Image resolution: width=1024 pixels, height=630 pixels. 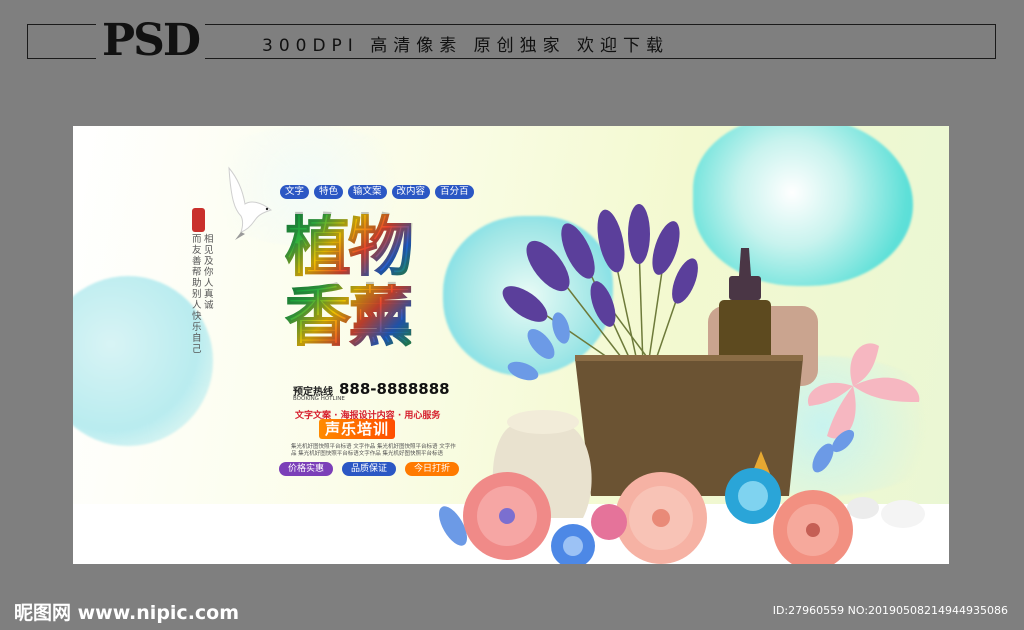 I want to click on lily-flower-icon, so click(x=863, y=391).